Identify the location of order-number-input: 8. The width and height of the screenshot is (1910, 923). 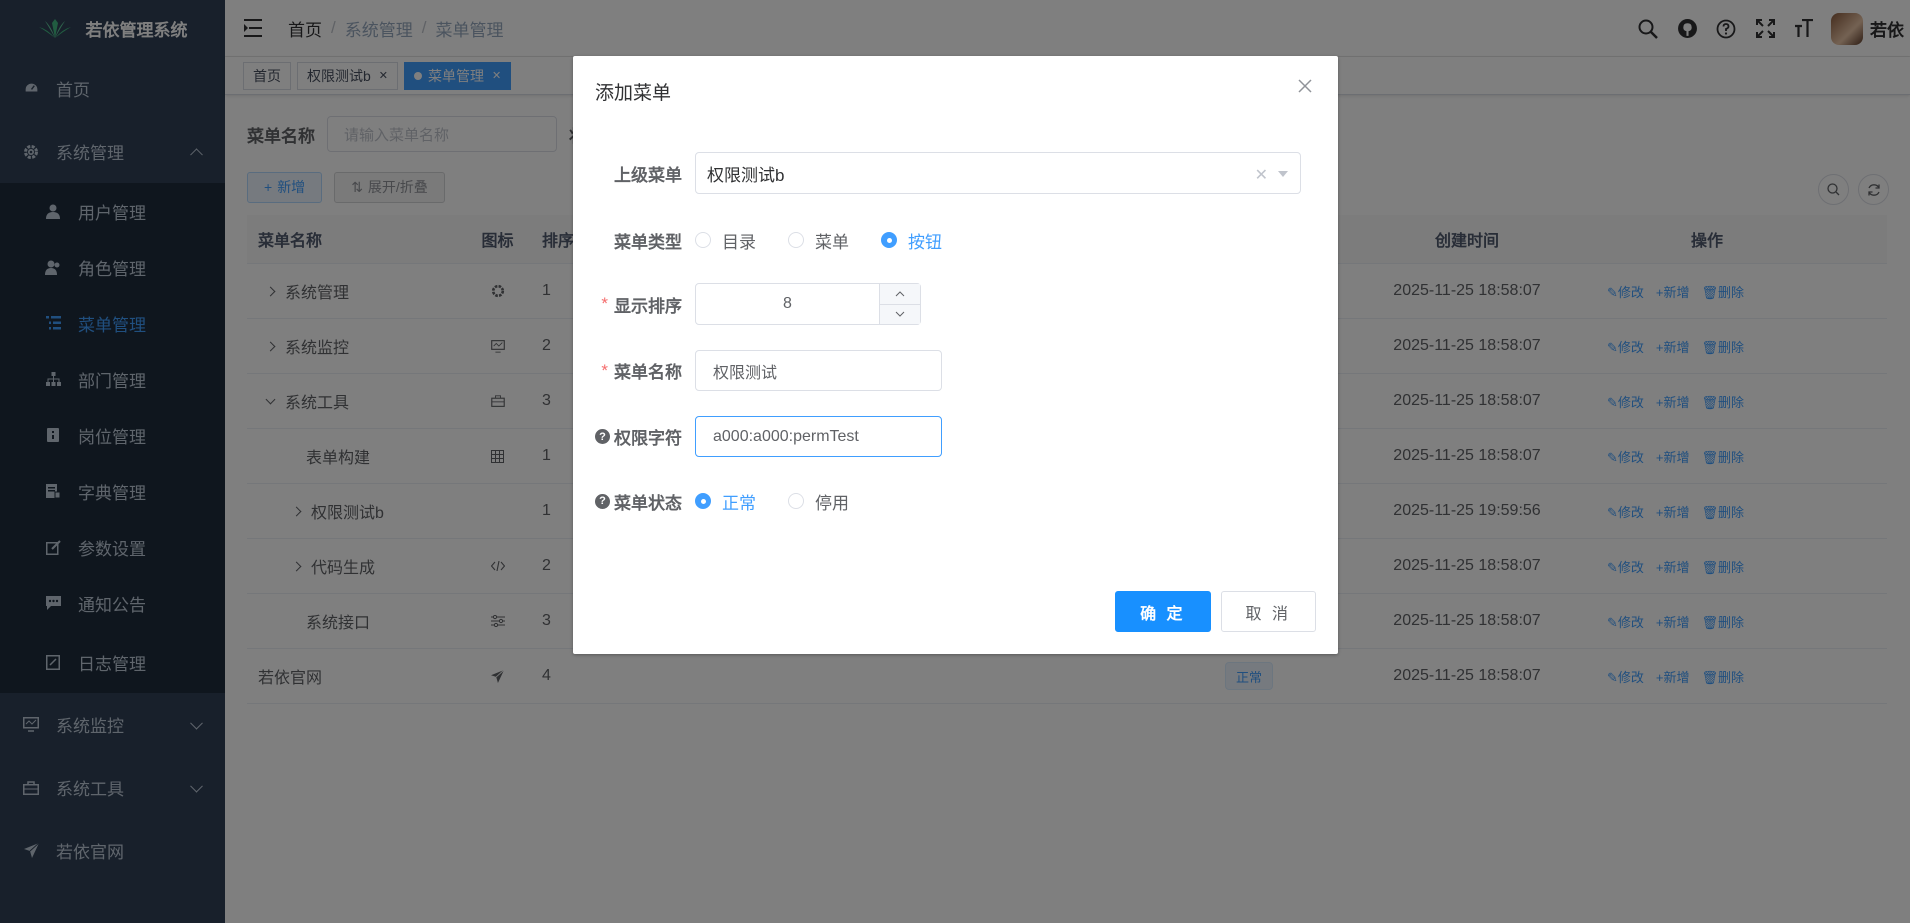
(808, 304).